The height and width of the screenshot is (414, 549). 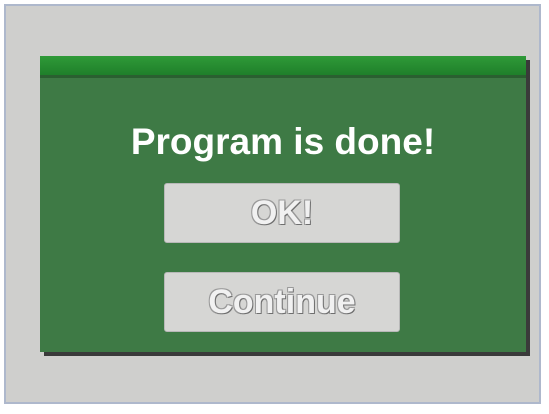 I want to click on dialog-message: Program is done!, so click(x=283, y=141).